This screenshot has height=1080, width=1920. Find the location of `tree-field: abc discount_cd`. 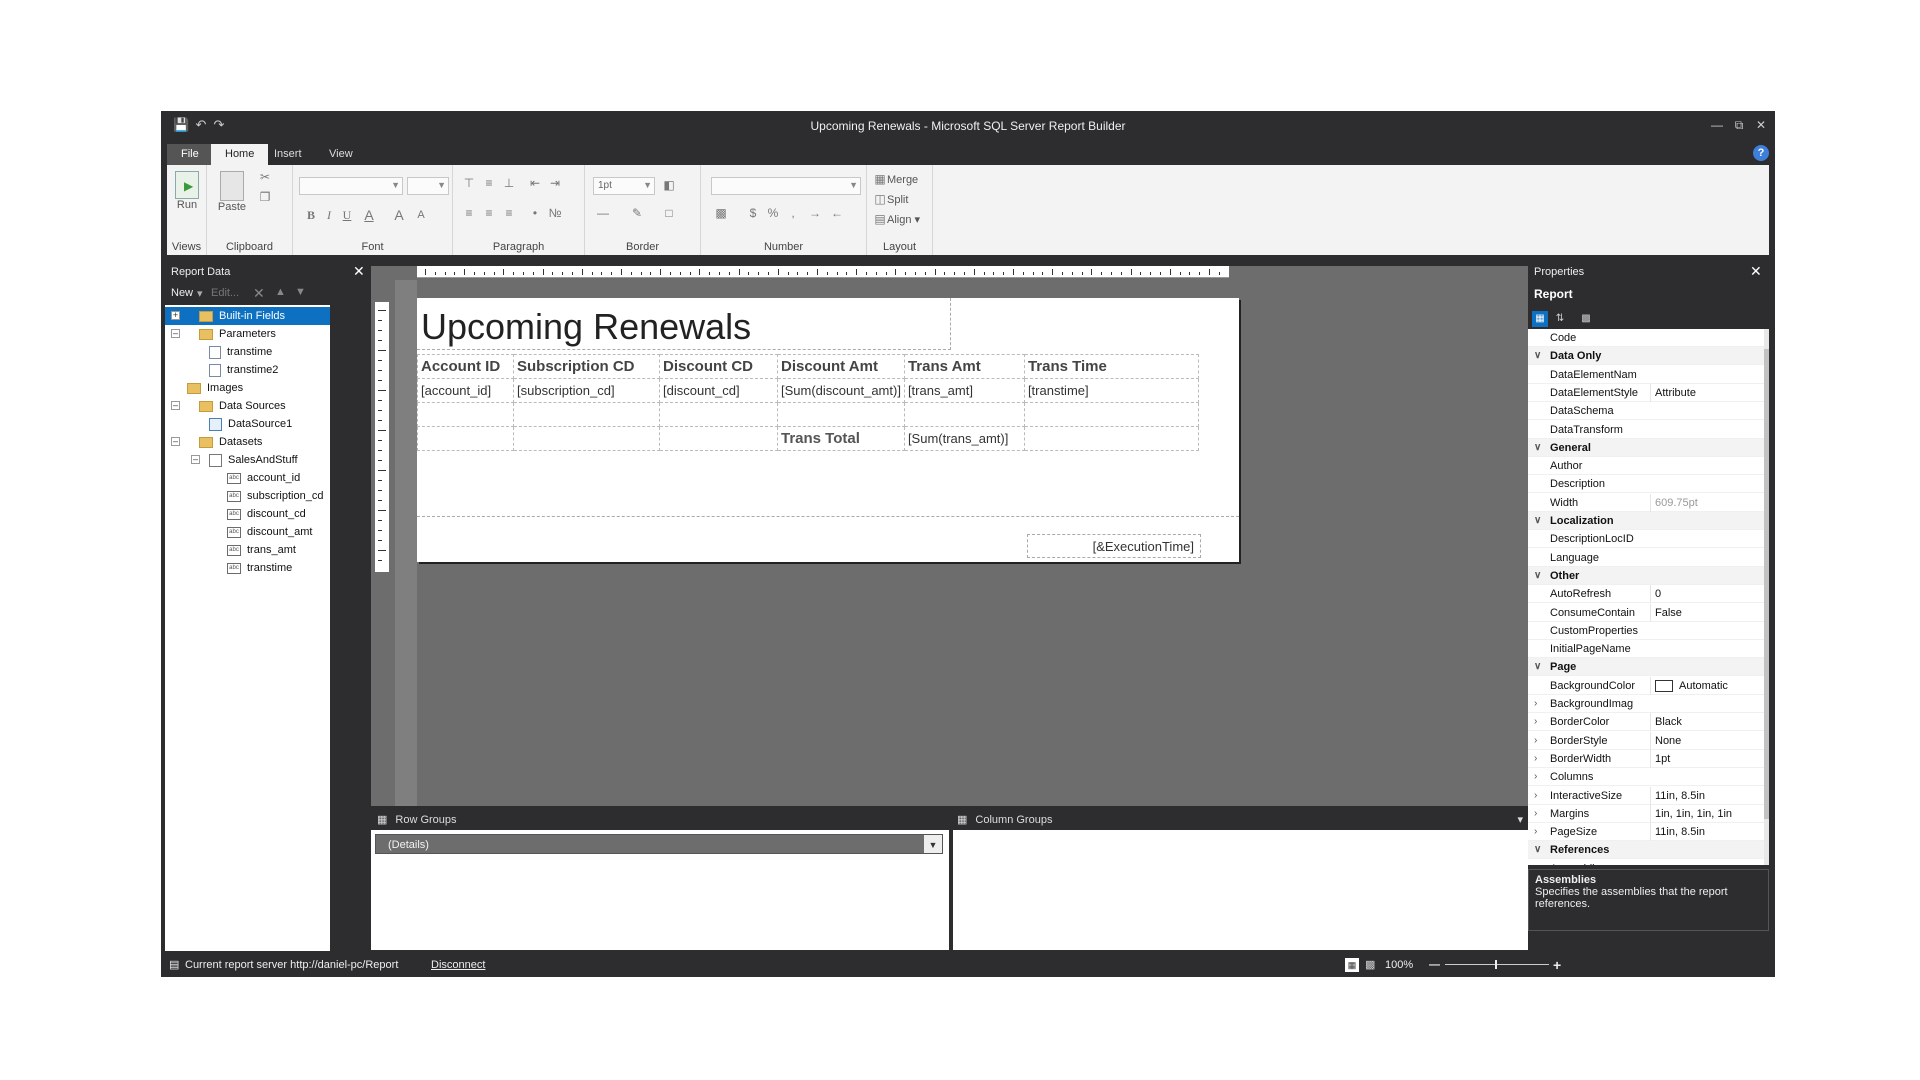

tree-field: abc discount_cd is located at coordinates (235, 514).